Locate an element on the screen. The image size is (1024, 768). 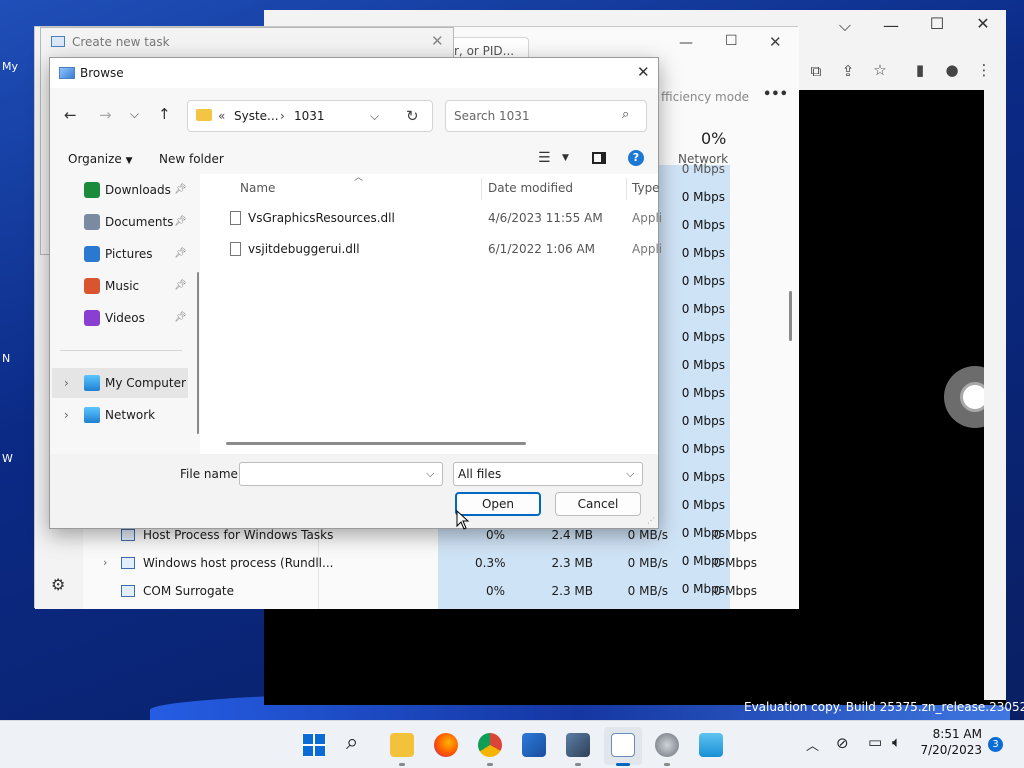
column-header-name: Name is located at coordinates (257, 188).